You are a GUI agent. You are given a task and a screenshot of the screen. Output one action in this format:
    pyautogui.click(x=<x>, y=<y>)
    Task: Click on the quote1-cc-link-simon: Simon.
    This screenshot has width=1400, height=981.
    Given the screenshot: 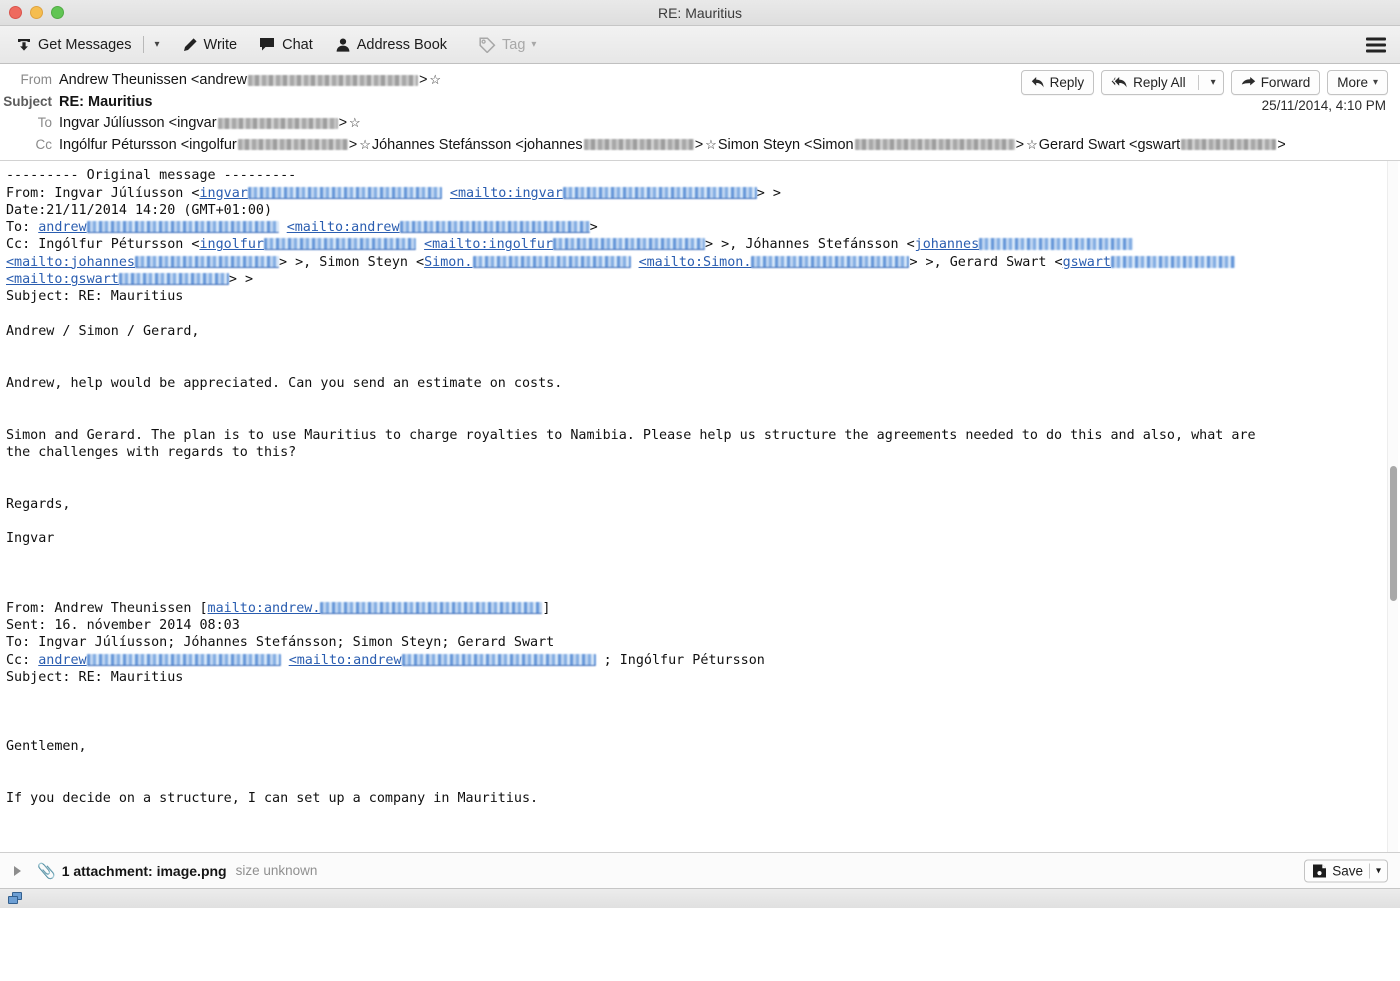 What is the action you would take?
    pyautogui.click(x=448, y=262)
    